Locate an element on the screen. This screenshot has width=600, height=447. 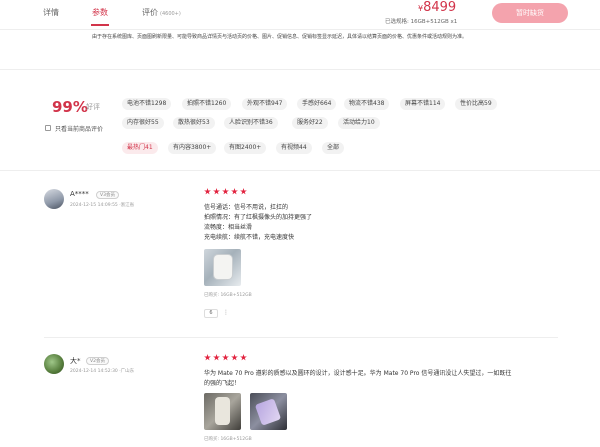
review-text-line: 充电续航：续航不错，充电速度快 is located at coordinates (249, 237).